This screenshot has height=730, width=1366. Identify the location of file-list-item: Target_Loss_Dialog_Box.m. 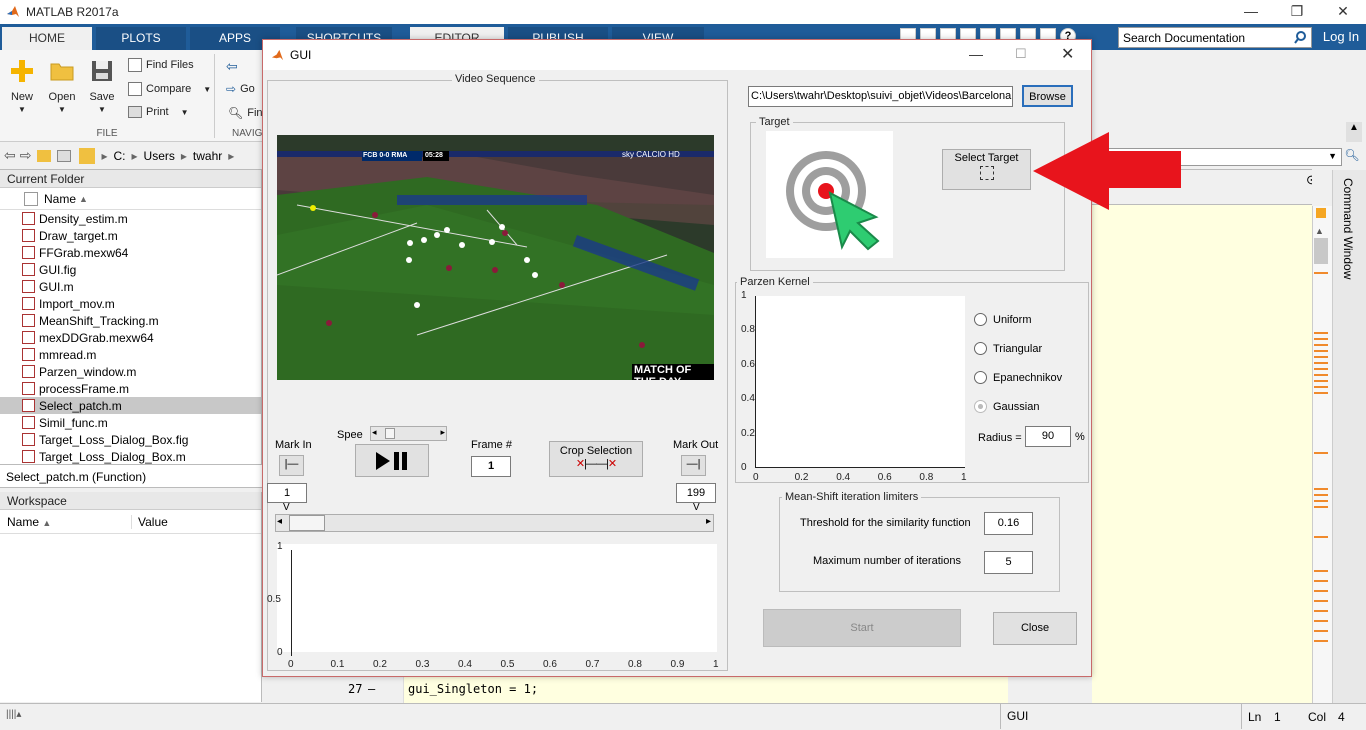
(130, 456).